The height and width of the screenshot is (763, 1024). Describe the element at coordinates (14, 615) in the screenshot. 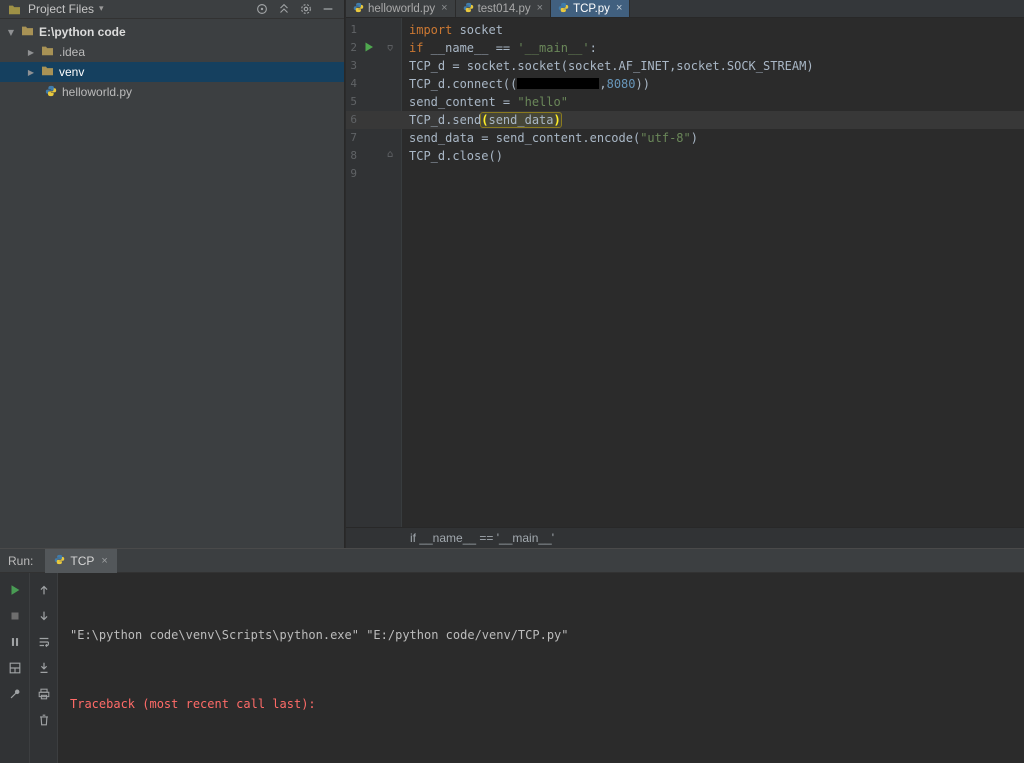

I see `stop-button` at that location.